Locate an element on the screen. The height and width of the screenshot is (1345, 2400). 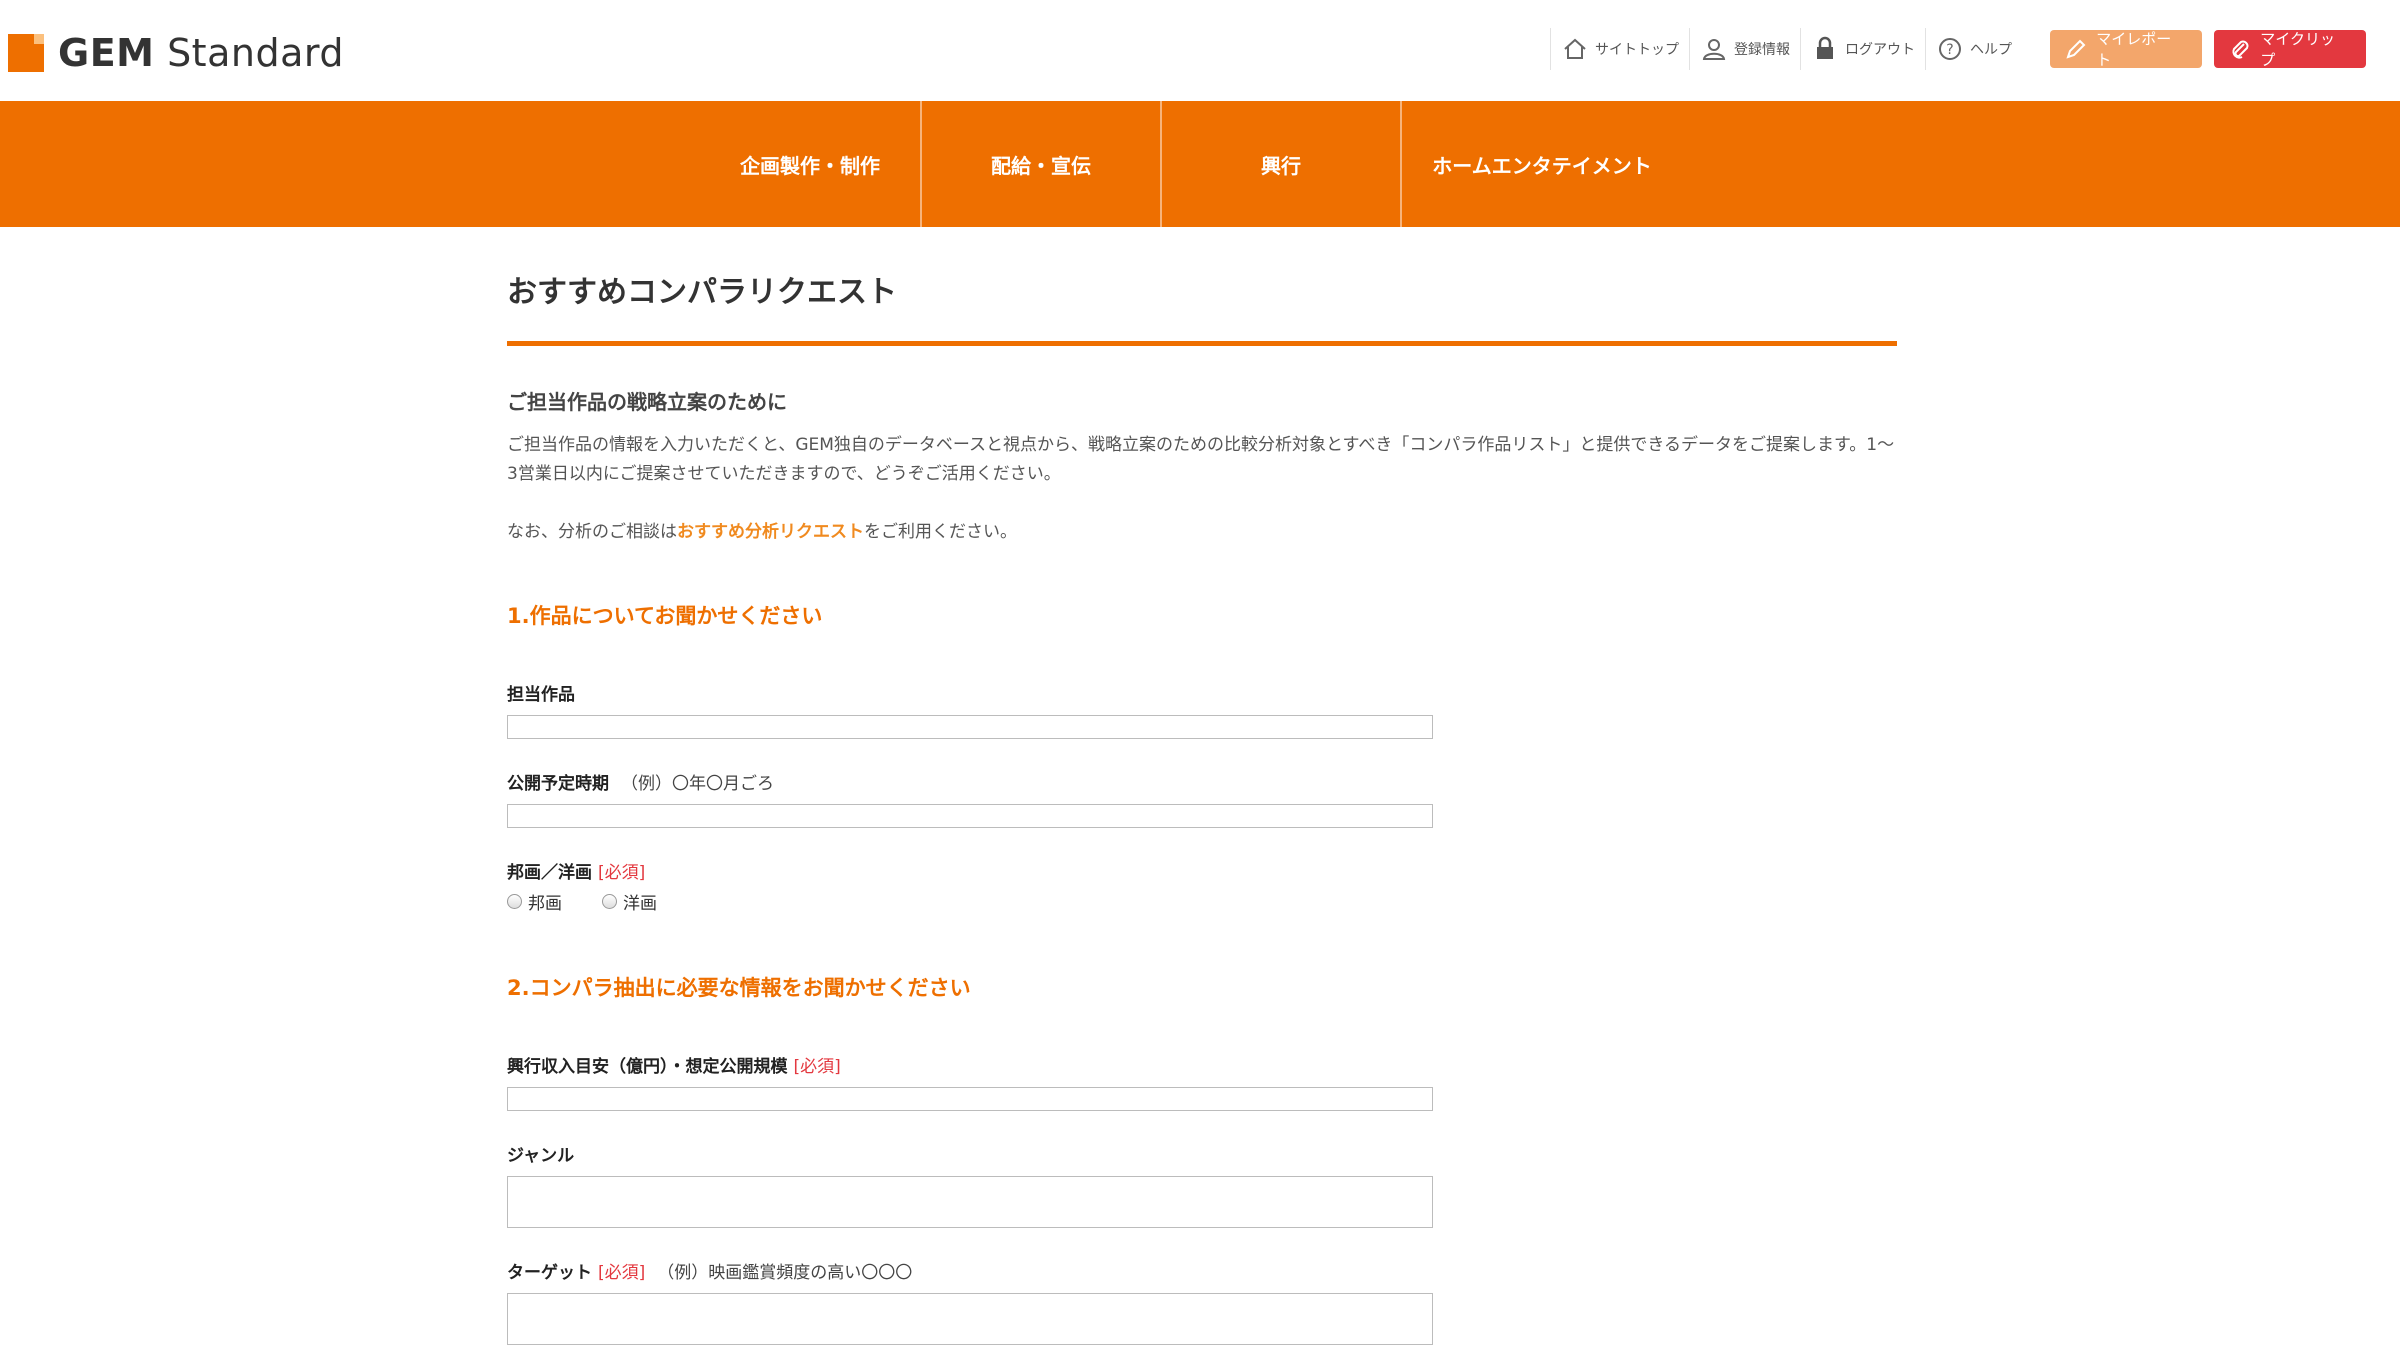
box-office-label: 興行収入目安（億円）・想定公開規模 is located at coordinates (647, 1067).